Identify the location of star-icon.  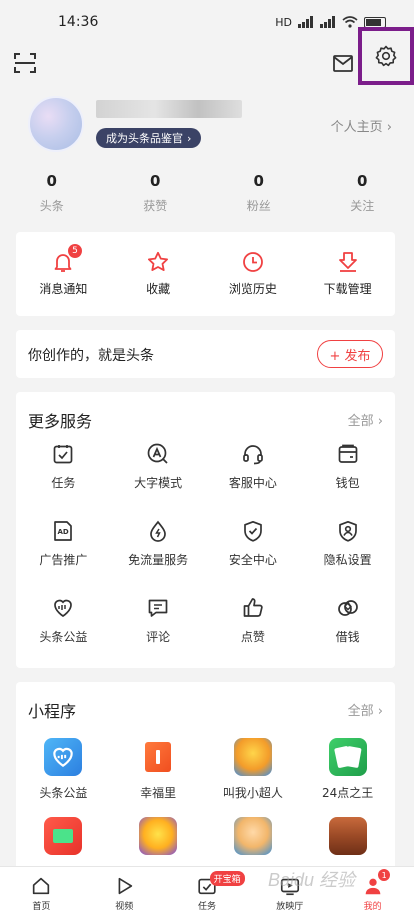
(158, 261).